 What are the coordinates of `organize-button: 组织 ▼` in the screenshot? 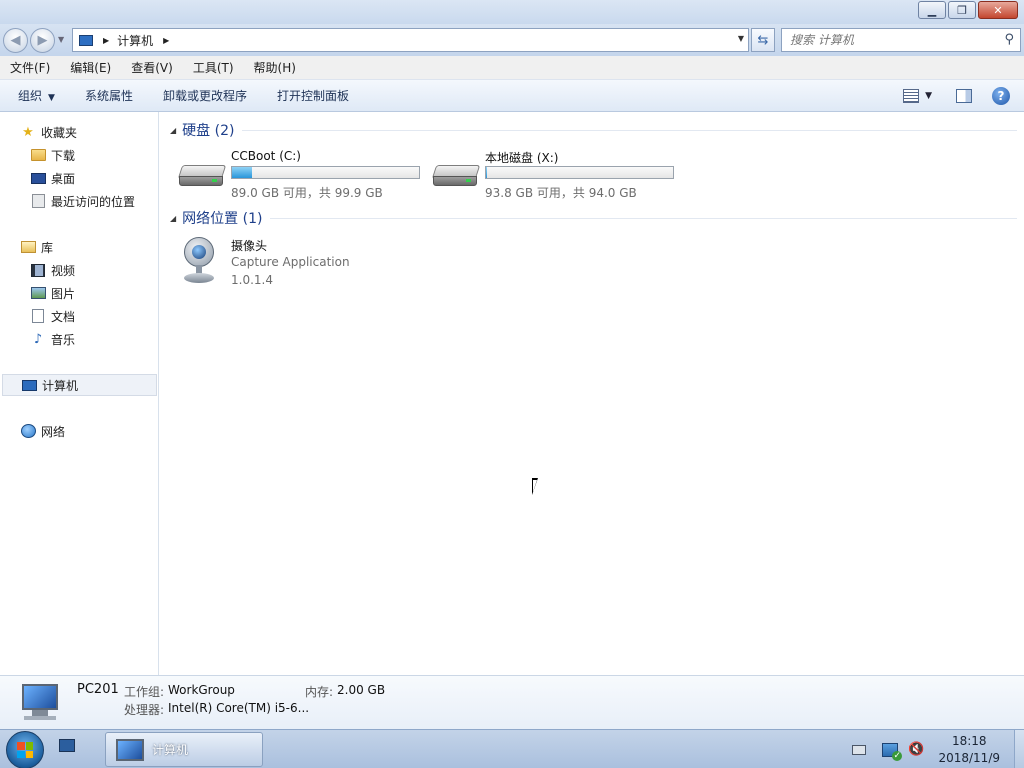 It's located at (35, 95).